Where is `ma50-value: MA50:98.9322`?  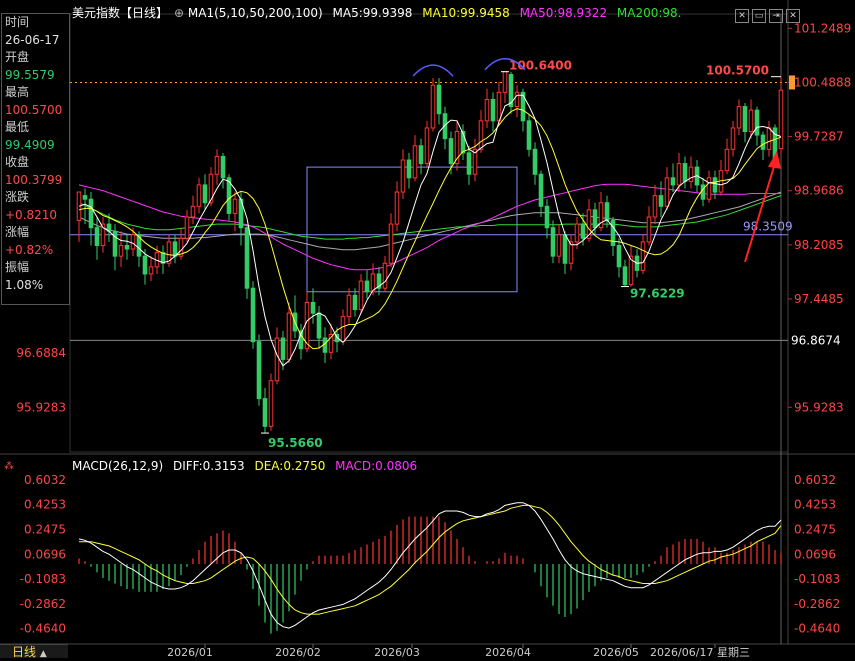
ma50-value: MA50:98.9322 is located at coordinates (563, 13).